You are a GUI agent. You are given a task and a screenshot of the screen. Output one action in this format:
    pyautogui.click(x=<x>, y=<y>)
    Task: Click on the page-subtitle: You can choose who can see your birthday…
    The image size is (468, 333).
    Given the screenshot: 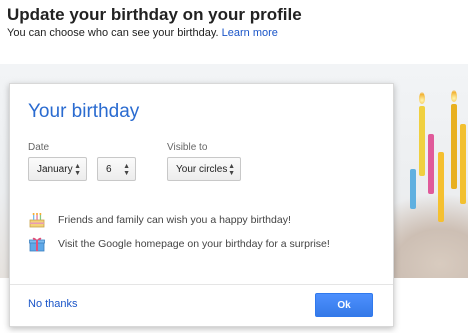 What is the action you would take?
    pyautogui.click(x=142, y=33)
    